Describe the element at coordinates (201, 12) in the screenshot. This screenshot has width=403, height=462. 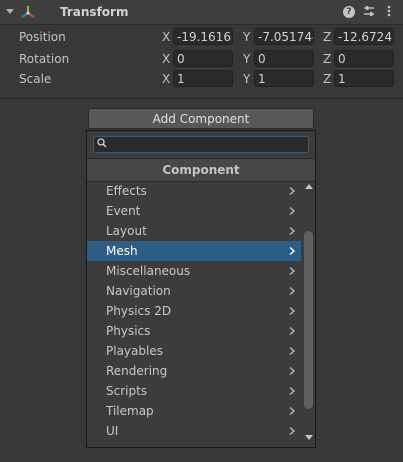
I see `transform-header: Transform ?` at that location.